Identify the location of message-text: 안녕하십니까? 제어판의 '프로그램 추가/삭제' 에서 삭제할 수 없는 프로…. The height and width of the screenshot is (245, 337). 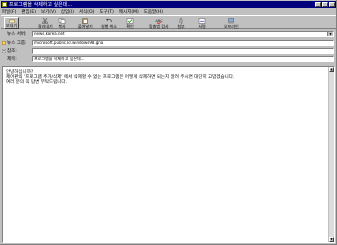
(120, 78).